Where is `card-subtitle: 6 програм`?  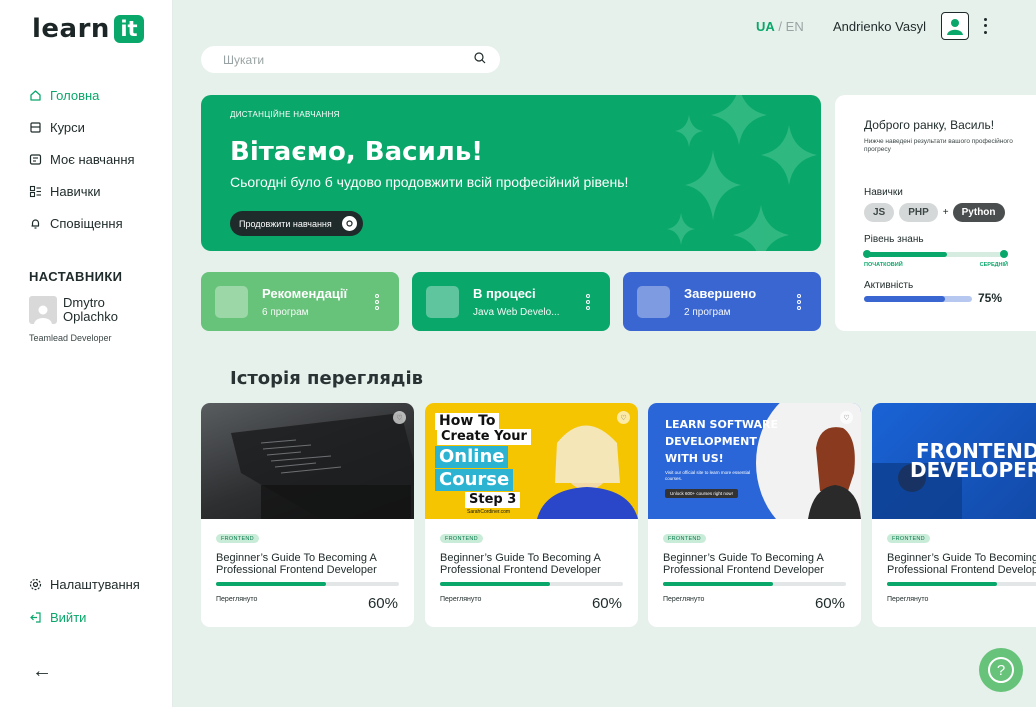 card-subtitle: 6 програм is located at coordinates (285, 312).